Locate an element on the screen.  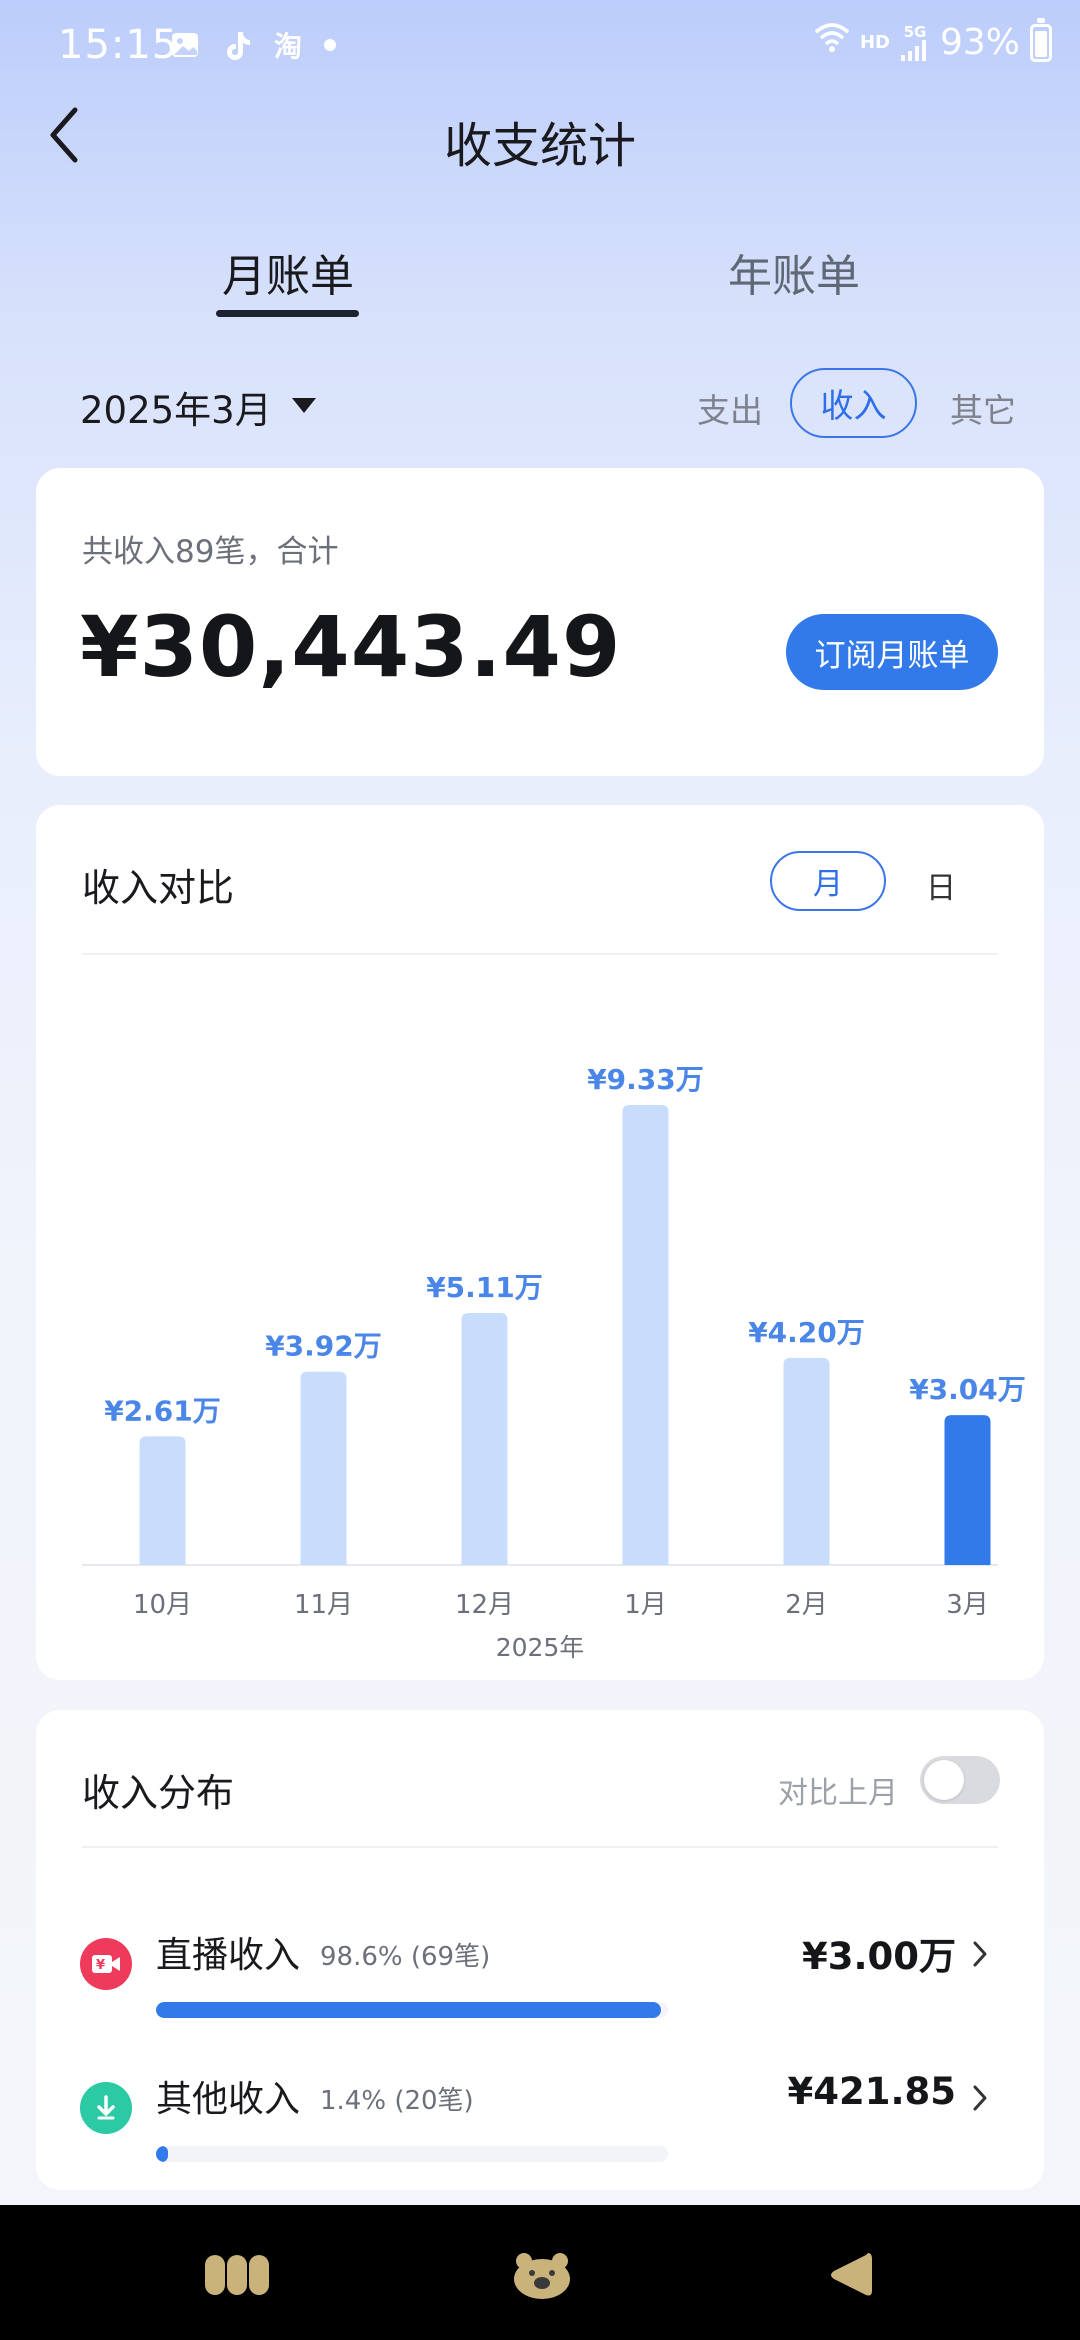
item-share: 98.6% (69笔) is located at coordinates (405, 1957).